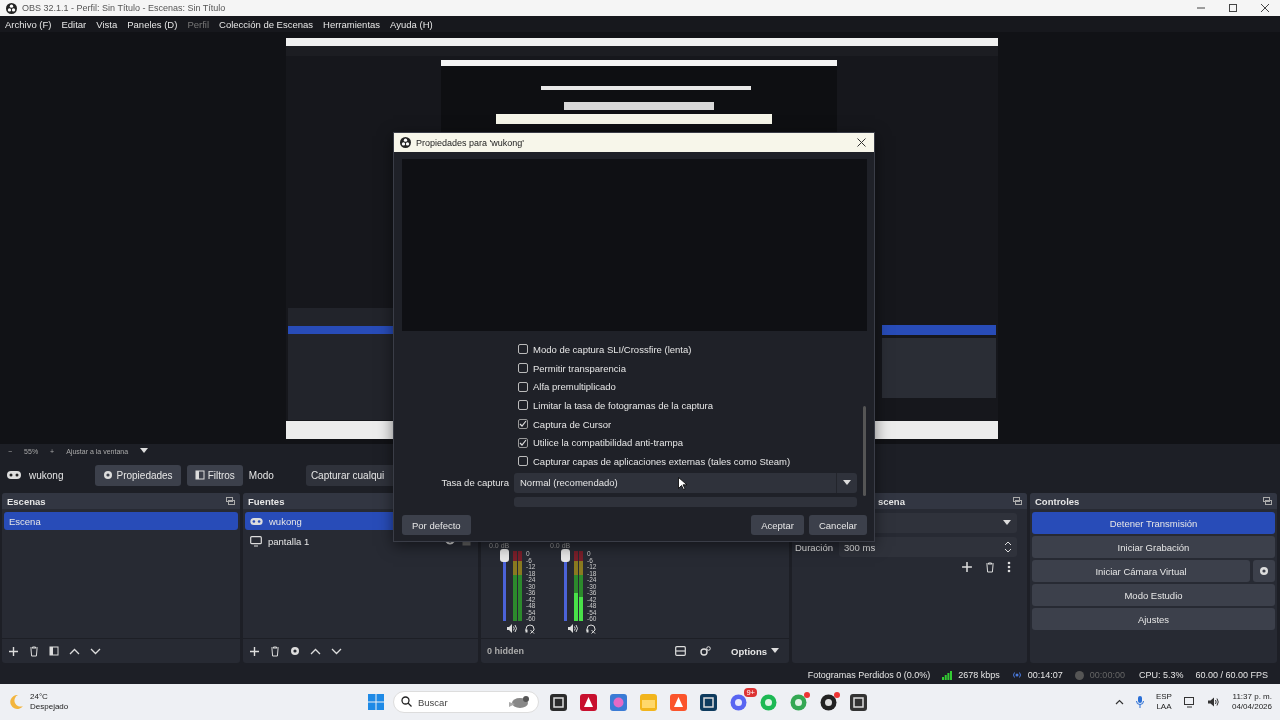 The height and width of the screenshot is (720, 1280). What do you see at coordinates (1007, 523) in the screenshot?
I see `caret-icon` at bounding box center [1007, 523].